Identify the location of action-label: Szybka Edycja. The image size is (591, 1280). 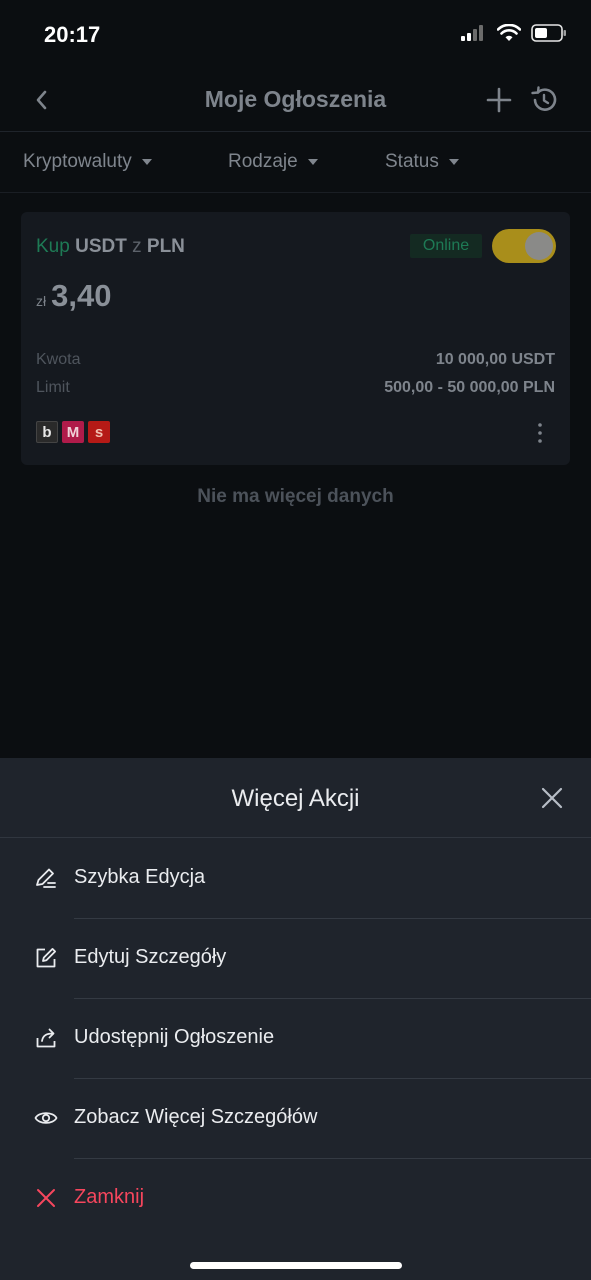
(140, 877).